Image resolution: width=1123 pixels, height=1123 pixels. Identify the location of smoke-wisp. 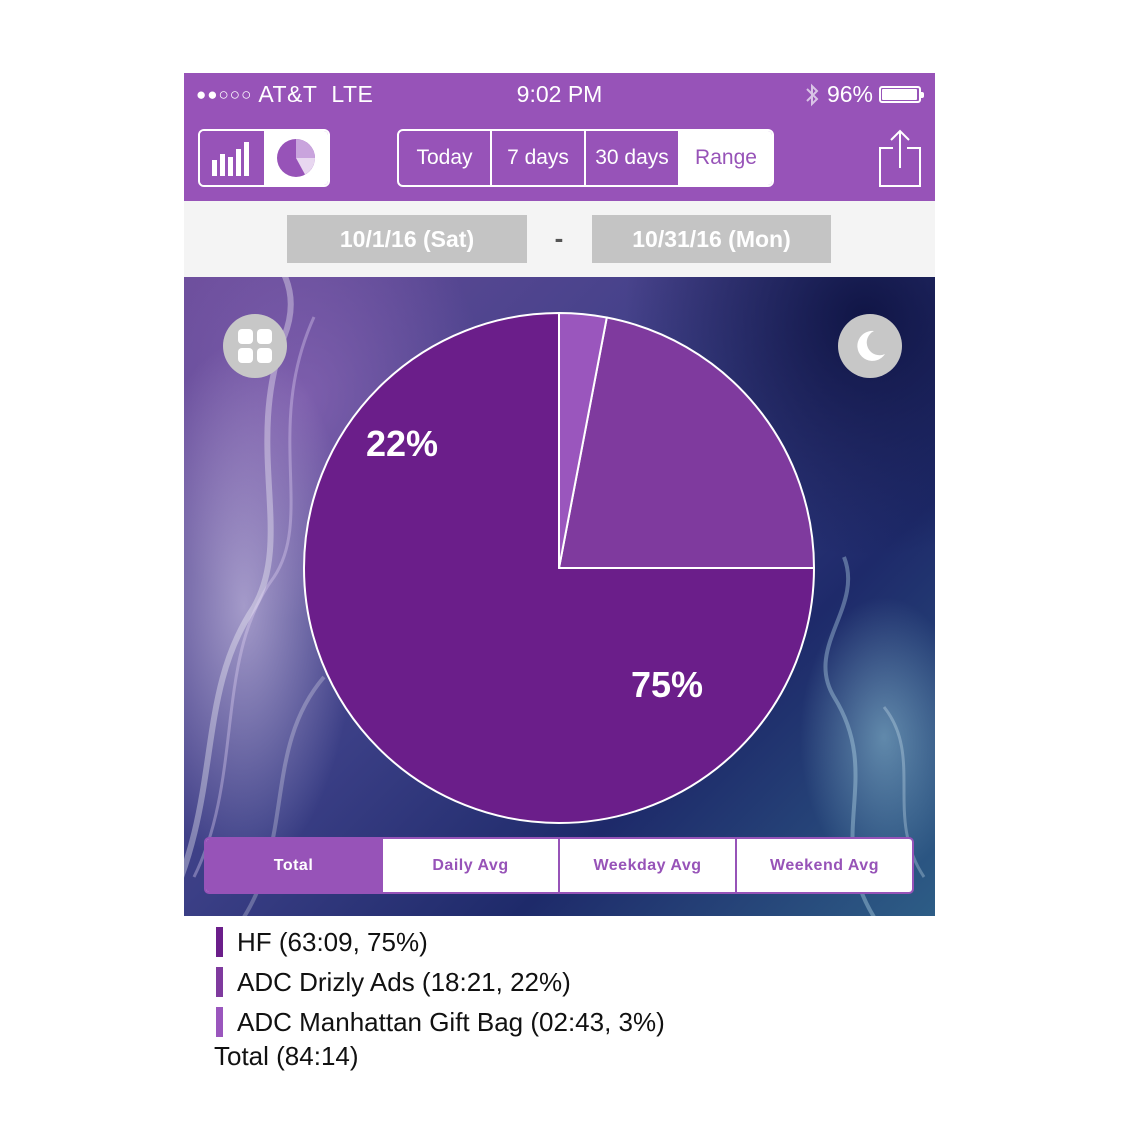
(254, 597).